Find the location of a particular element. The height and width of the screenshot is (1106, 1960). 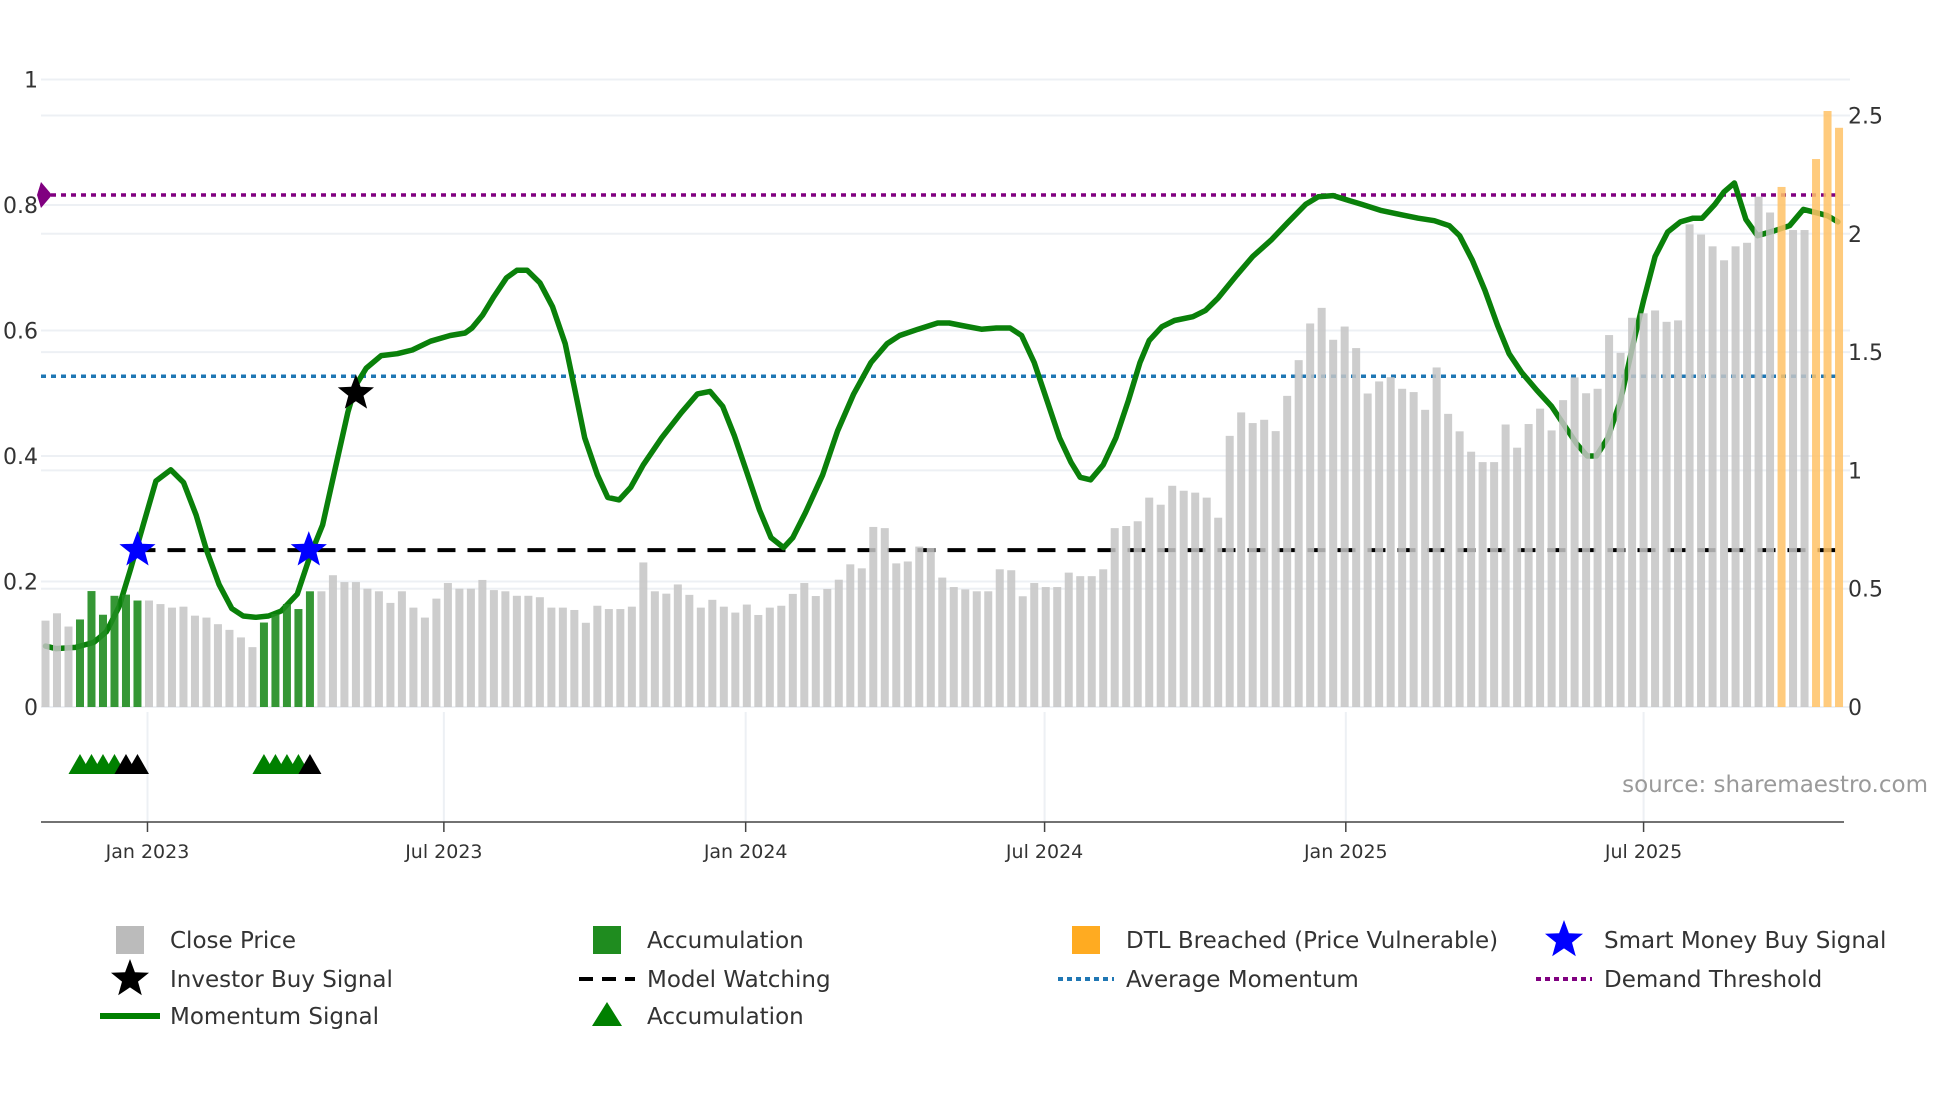

x-tick-label: Jan 2023 is located at coordinates (147, 852).